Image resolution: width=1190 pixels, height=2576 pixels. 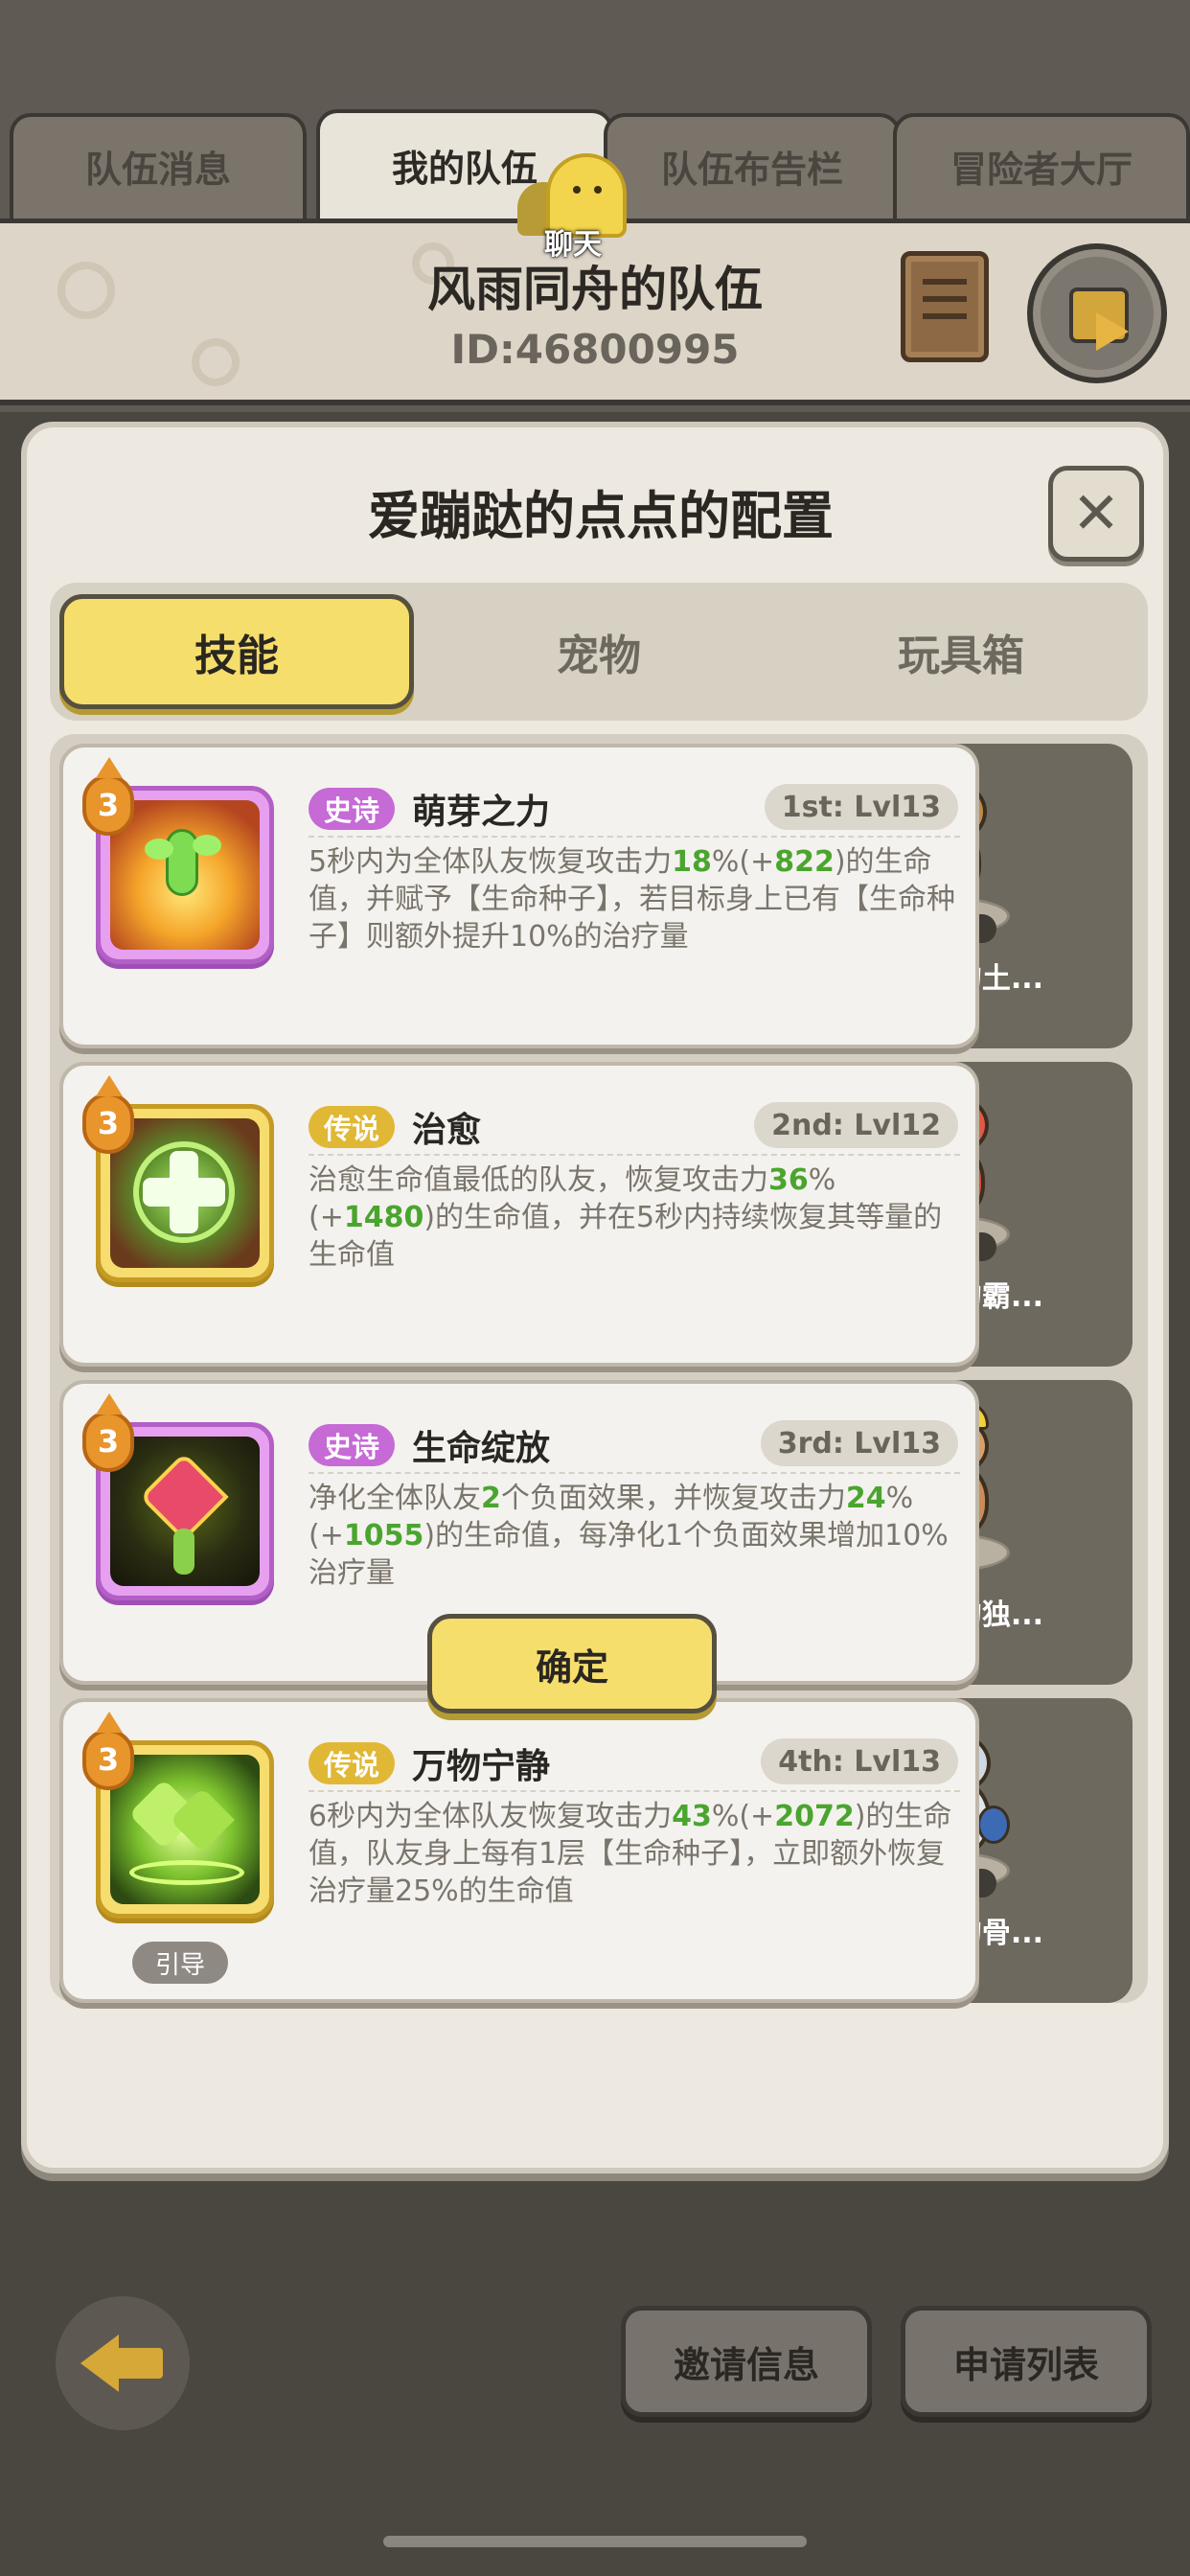 I want to click on guide-tag: 引导, so click(x=180, y=1963).